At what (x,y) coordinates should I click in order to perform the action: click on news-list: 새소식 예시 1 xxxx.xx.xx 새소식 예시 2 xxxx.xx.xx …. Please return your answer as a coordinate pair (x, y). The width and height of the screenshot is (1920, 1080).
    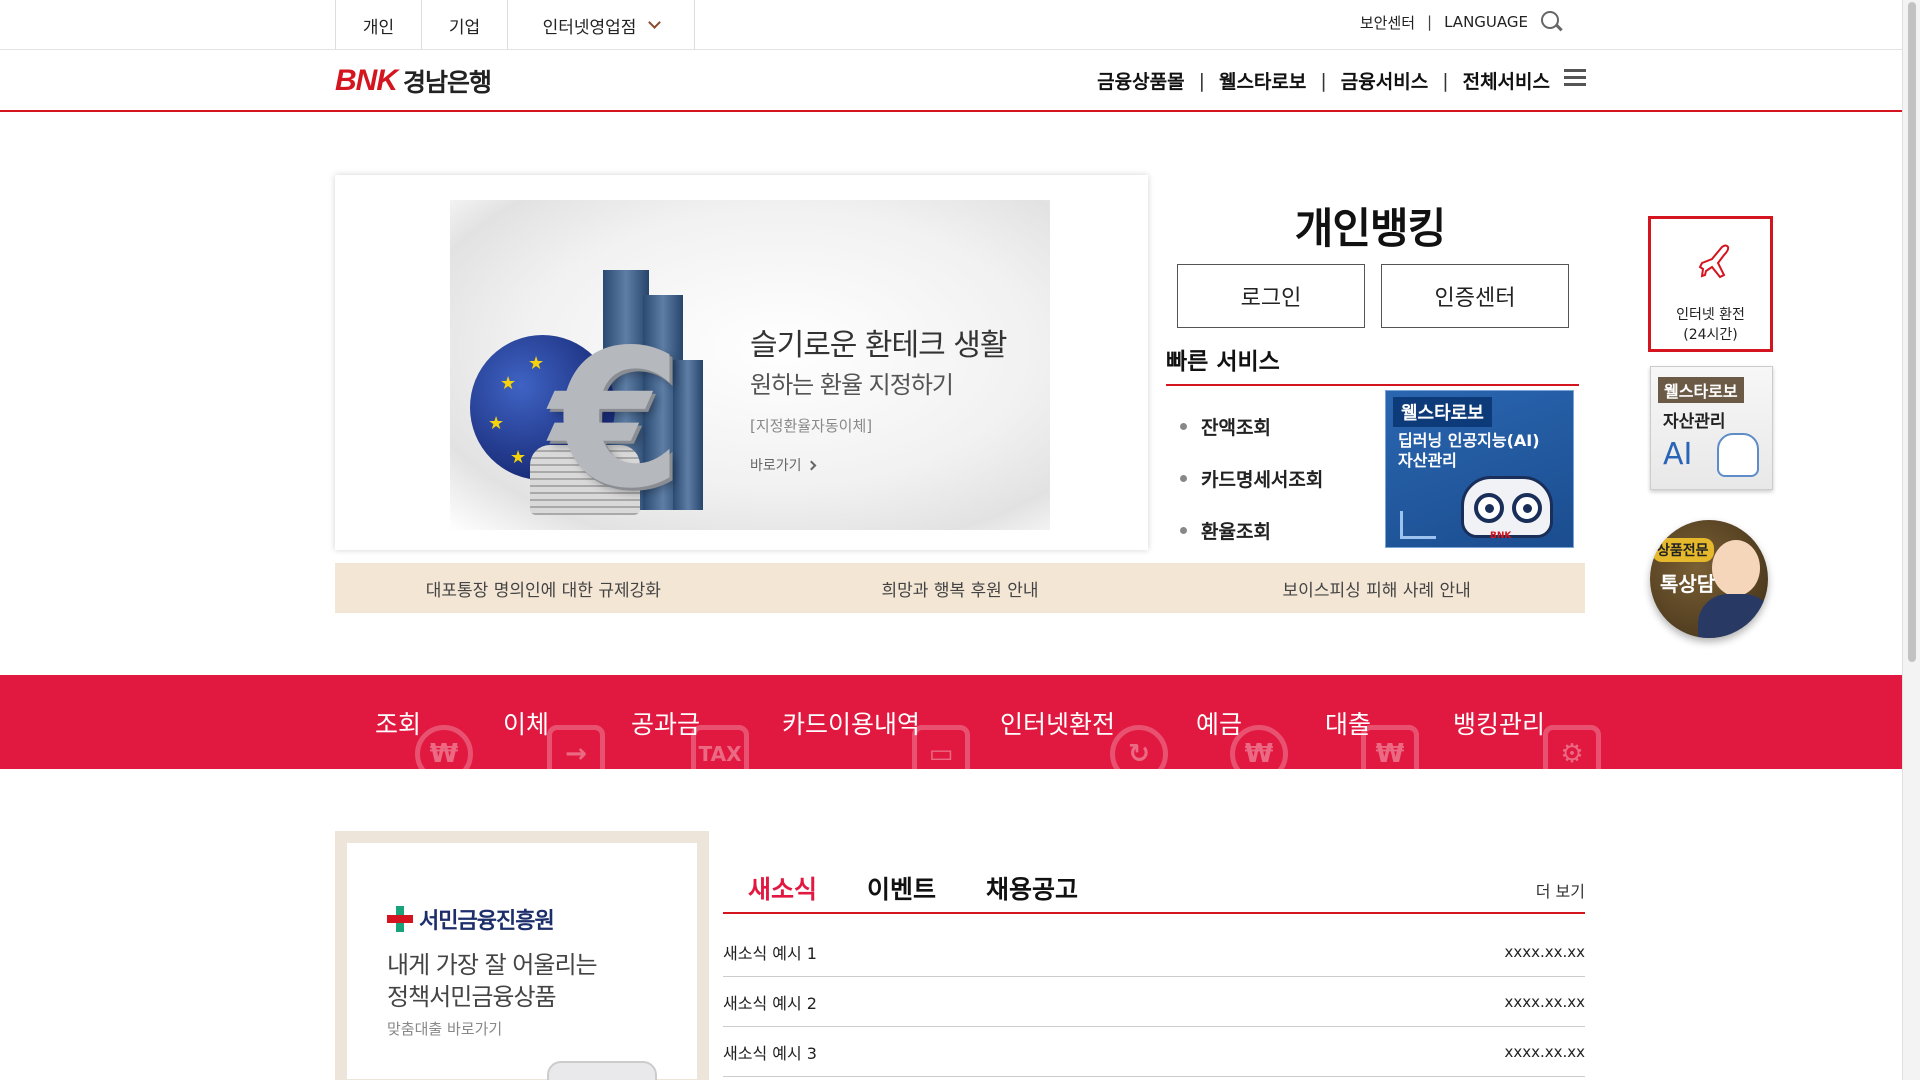
    Looking at the image, I should click on (1154, 1002).